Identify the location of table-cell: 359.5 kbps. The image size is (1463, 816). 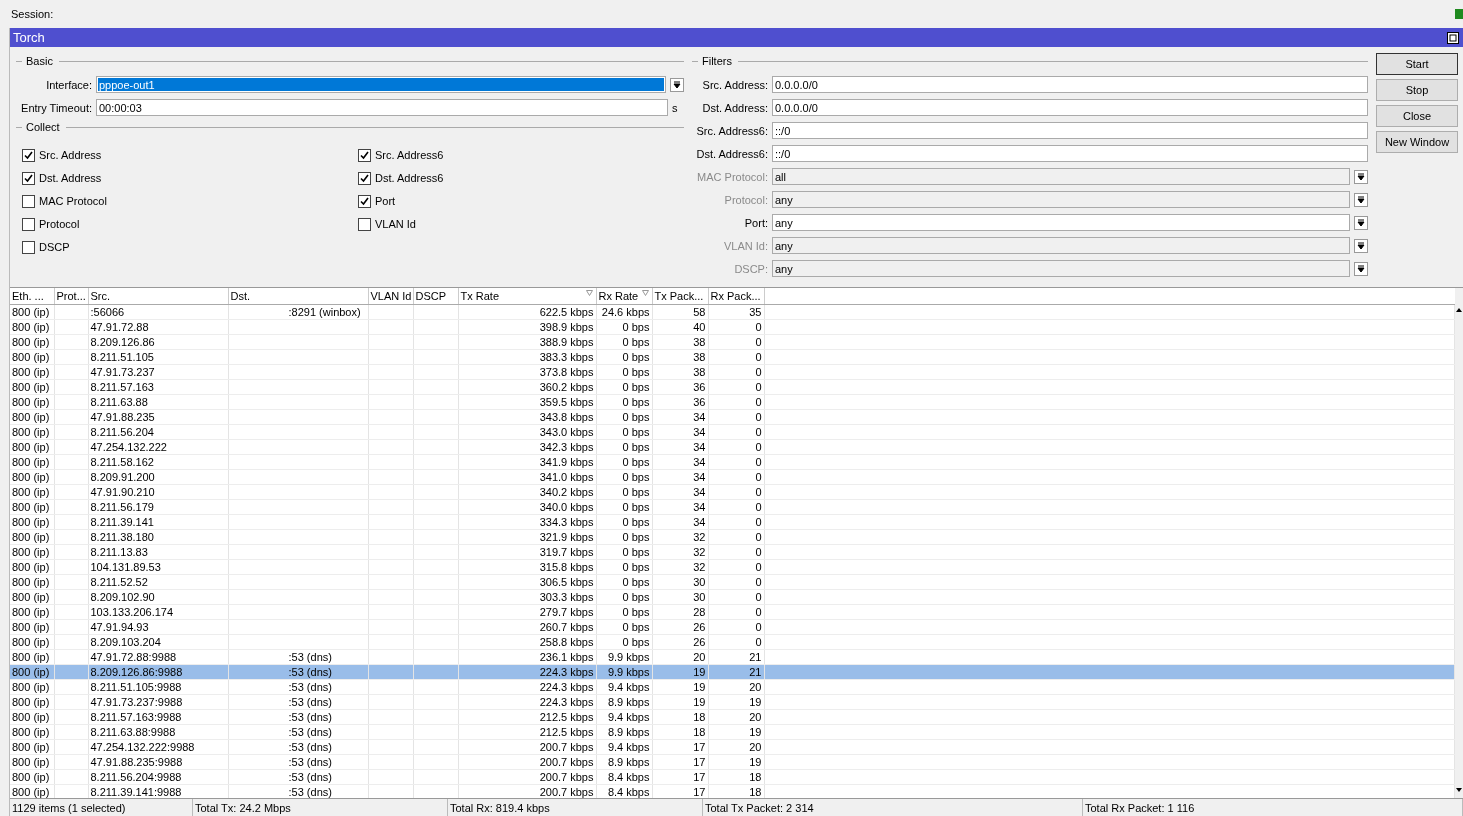
(566, 402).